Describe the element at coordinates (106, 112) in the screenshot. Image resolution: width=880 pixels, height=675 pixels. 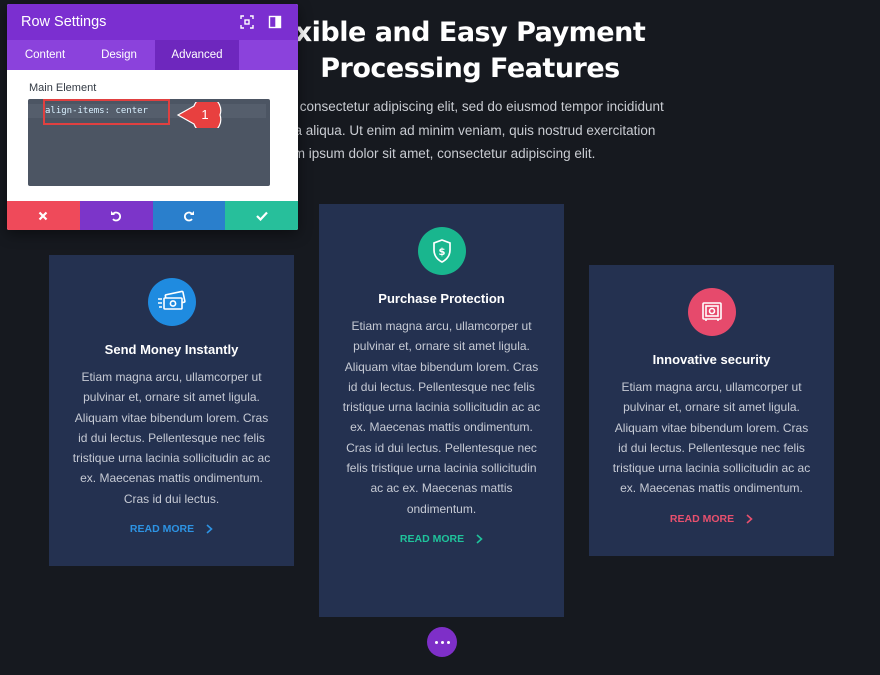
I see `annotation-highlight-box` at that location.